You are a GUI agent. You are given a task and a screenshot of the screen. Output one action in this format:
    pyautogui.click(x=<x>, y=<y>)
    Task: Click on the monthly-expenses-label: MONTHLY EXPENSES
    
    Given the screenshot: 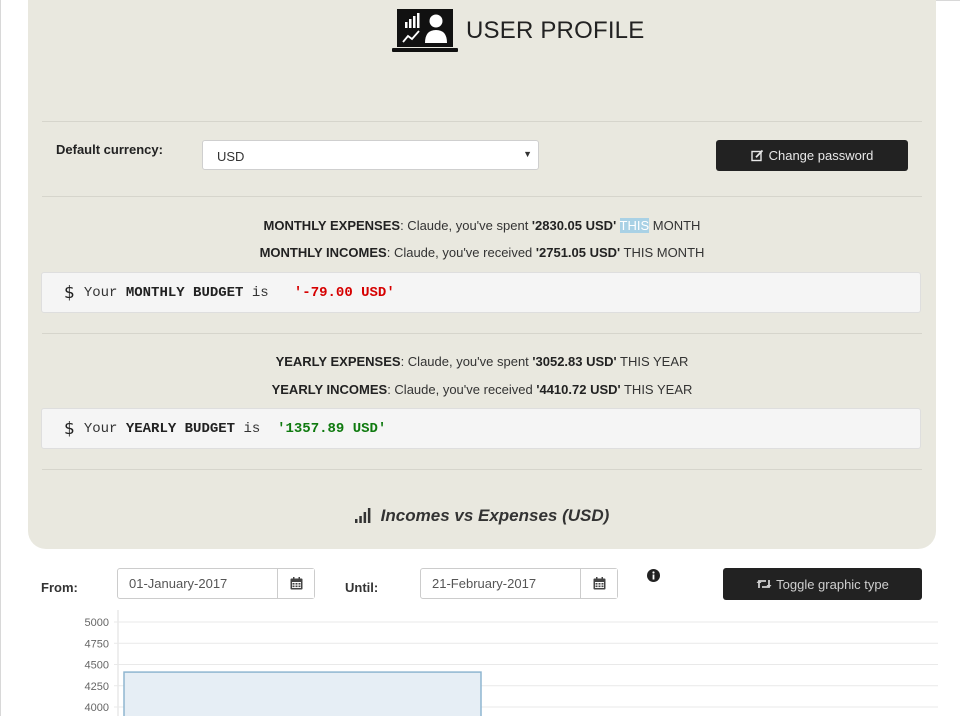 What is the action you would take?
    pyautogui.click(x=332, y=225)
    